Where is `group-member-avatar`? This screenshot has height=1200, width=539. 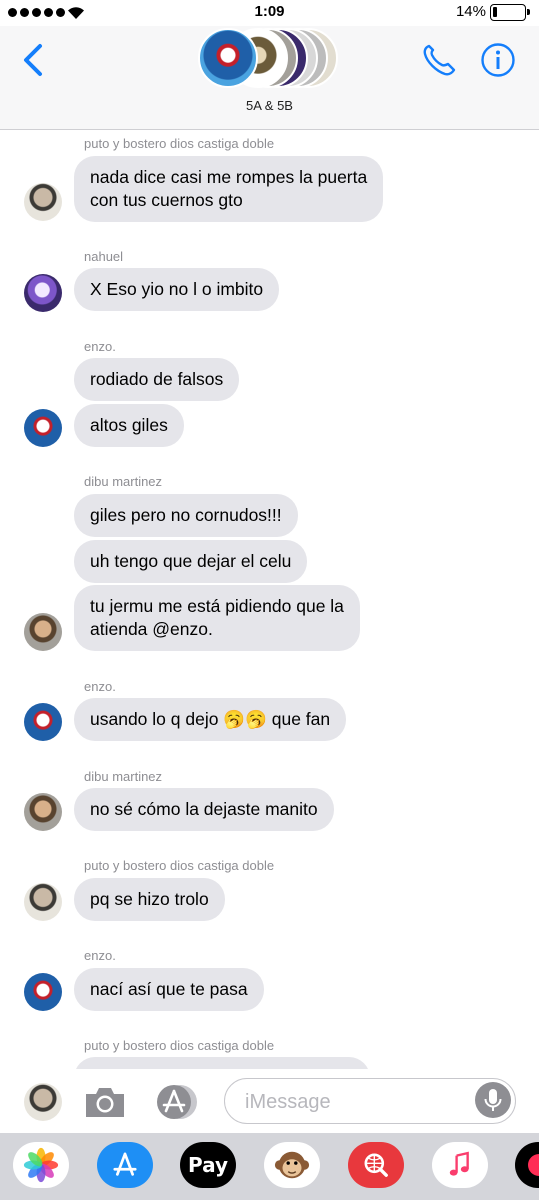
group-member-avatar is located at coordinates (228, 58).